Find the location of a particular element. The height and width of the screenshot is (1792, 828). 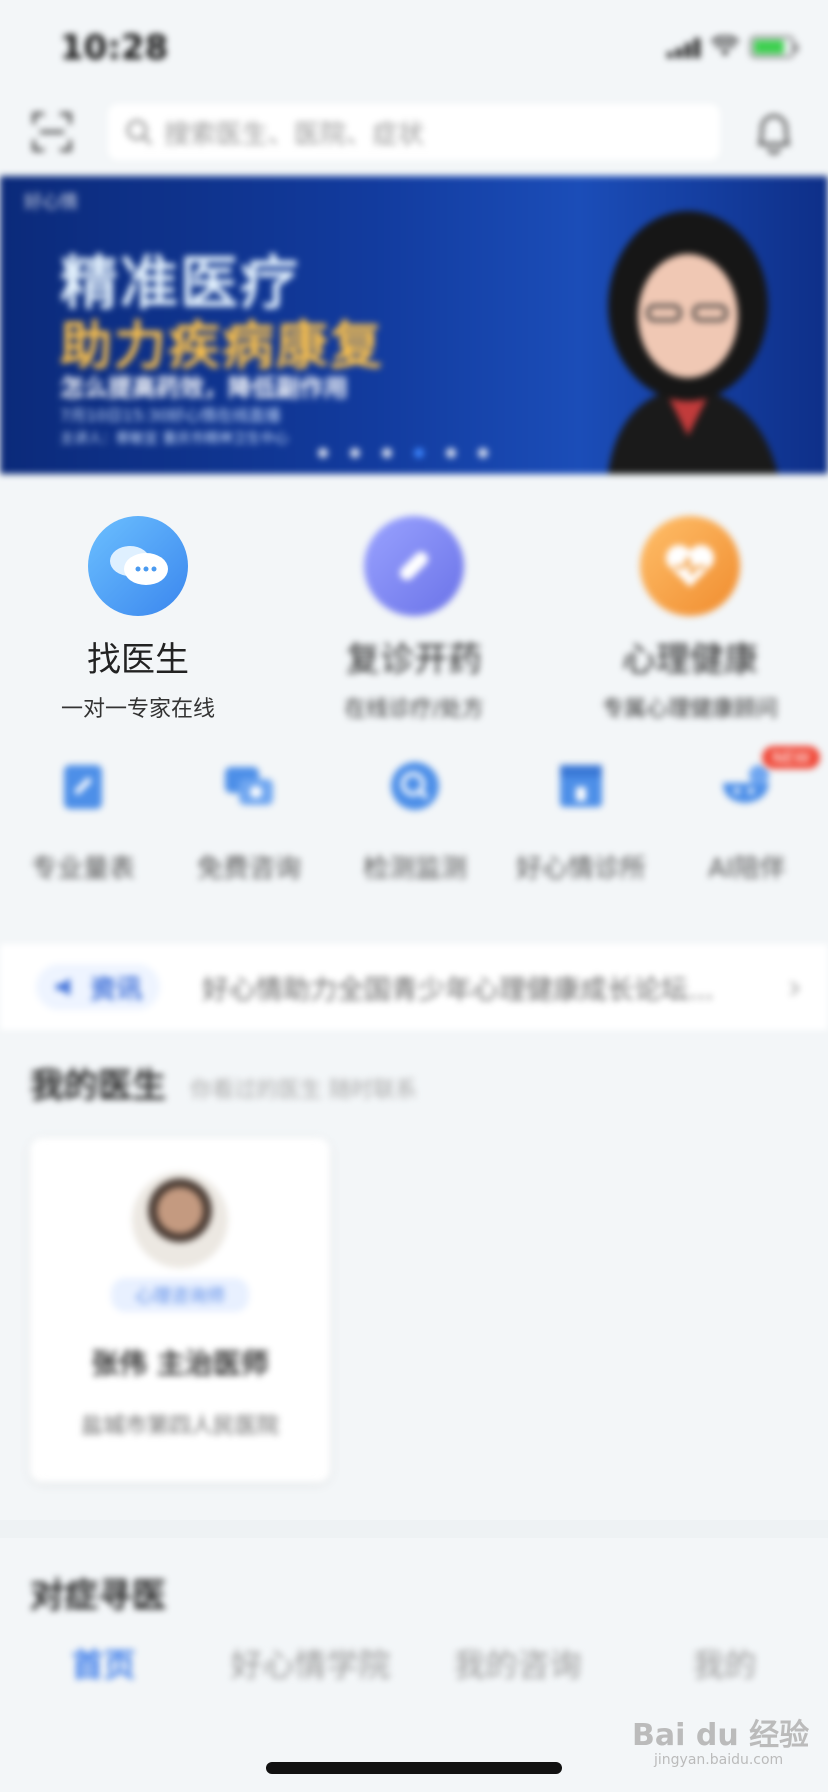

clipboard-icon is located at coordinates (83, 786).